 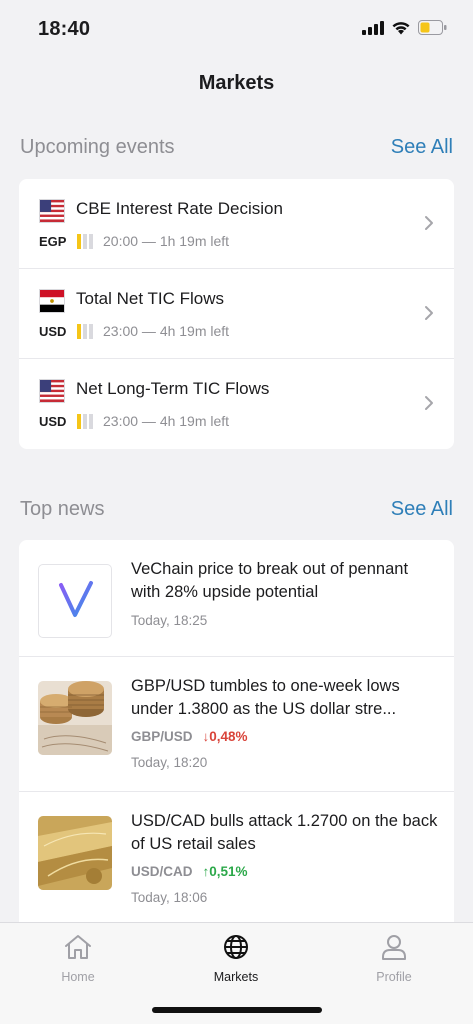 What do you see at coordinates (236, 509) in the screenshot?
I see `news-section-header: Top news See All` at bounding box center [236, 509].